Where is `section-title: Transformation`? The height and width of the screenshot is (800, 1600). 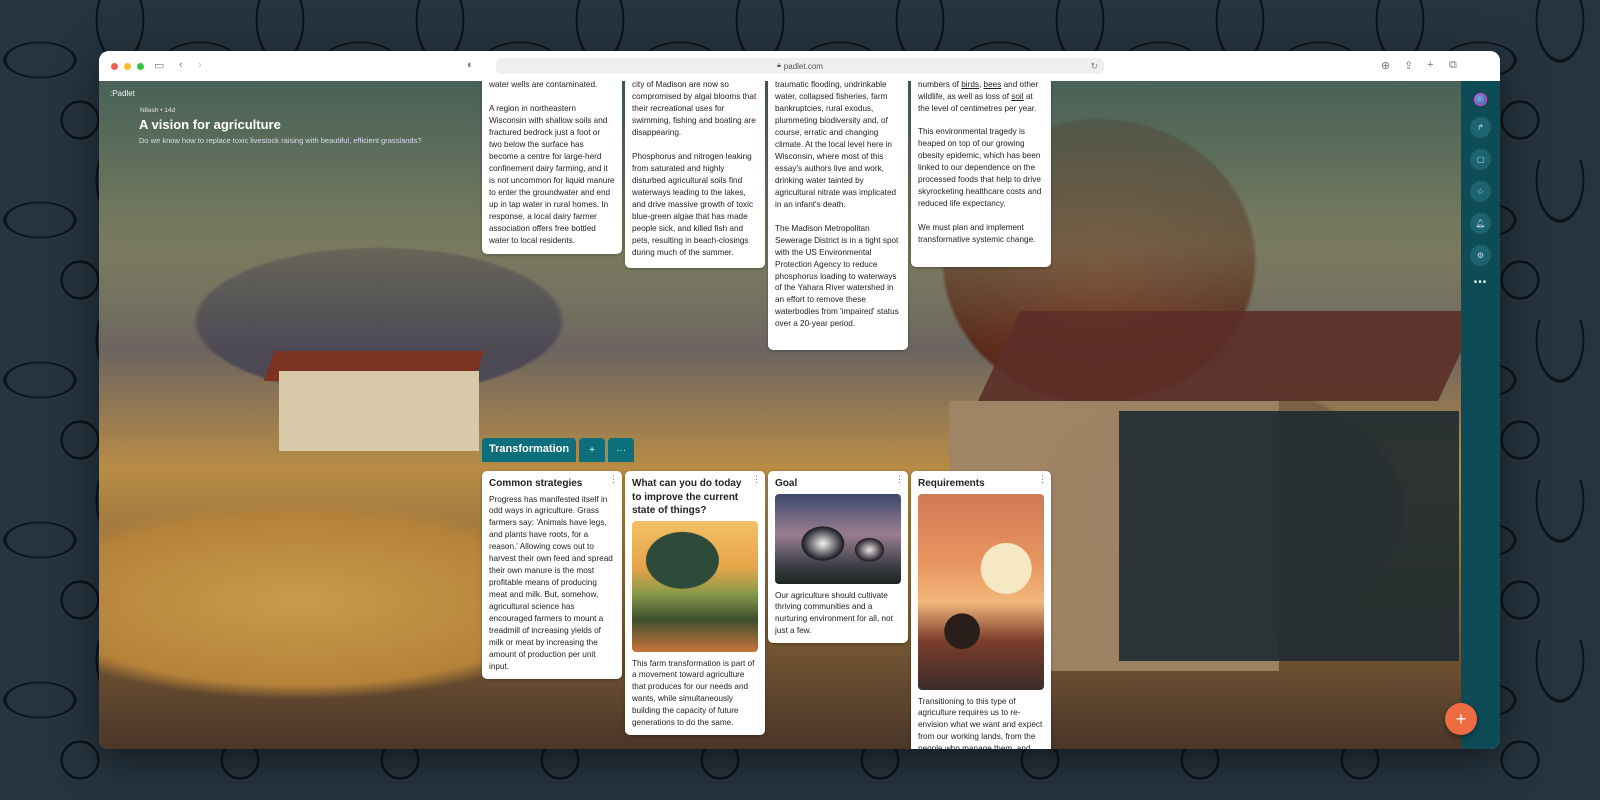
section-title: Transformation is located at coordinates (529, 450).